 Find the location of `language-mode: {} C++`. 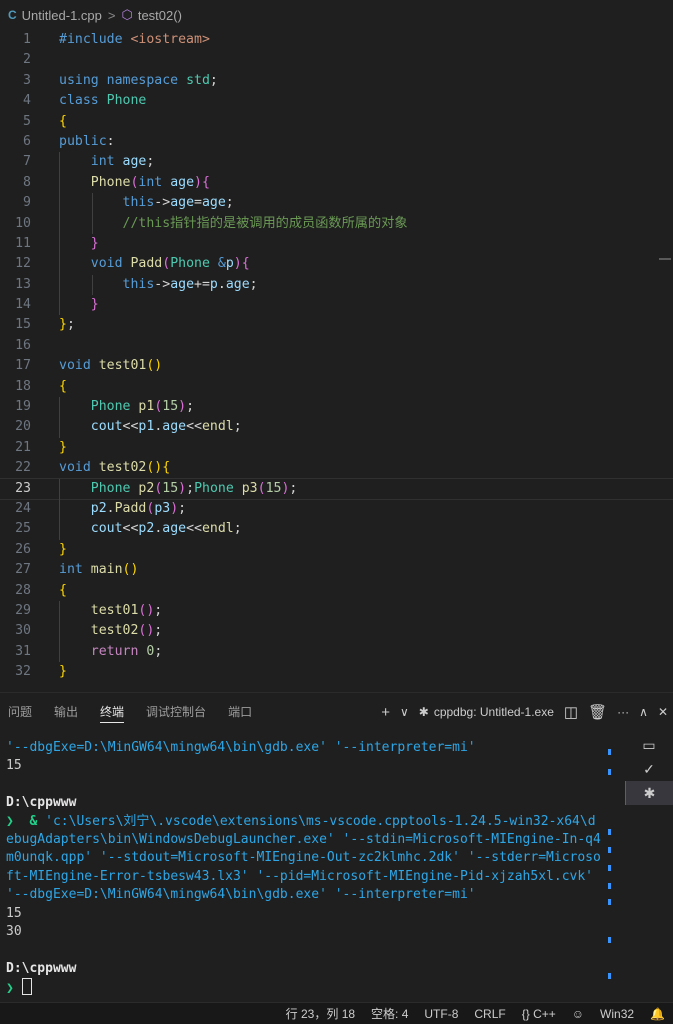

language-mode: {} C++ is located at coordinates (539, 1014).